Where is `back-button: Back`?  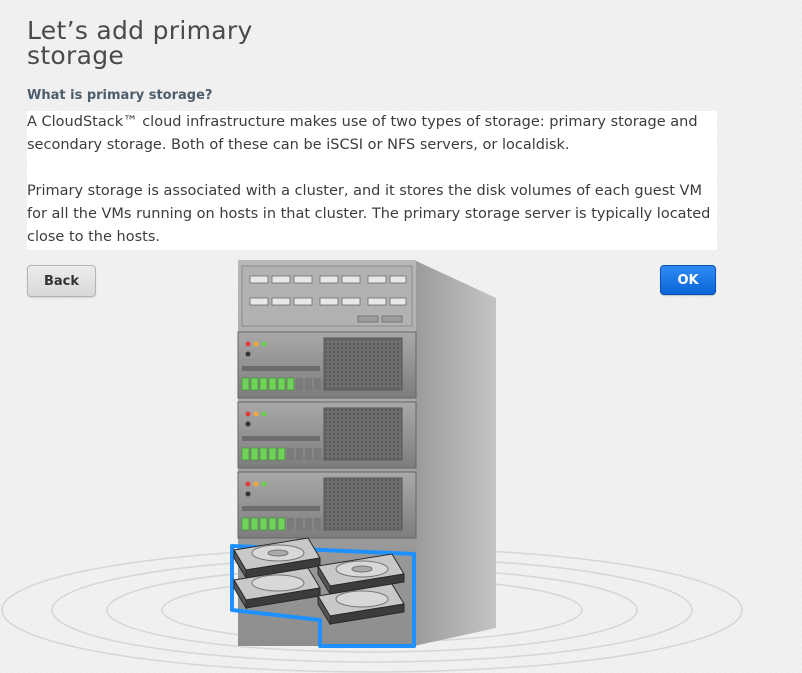
back-button: Back is located at coordinates (61, 281).